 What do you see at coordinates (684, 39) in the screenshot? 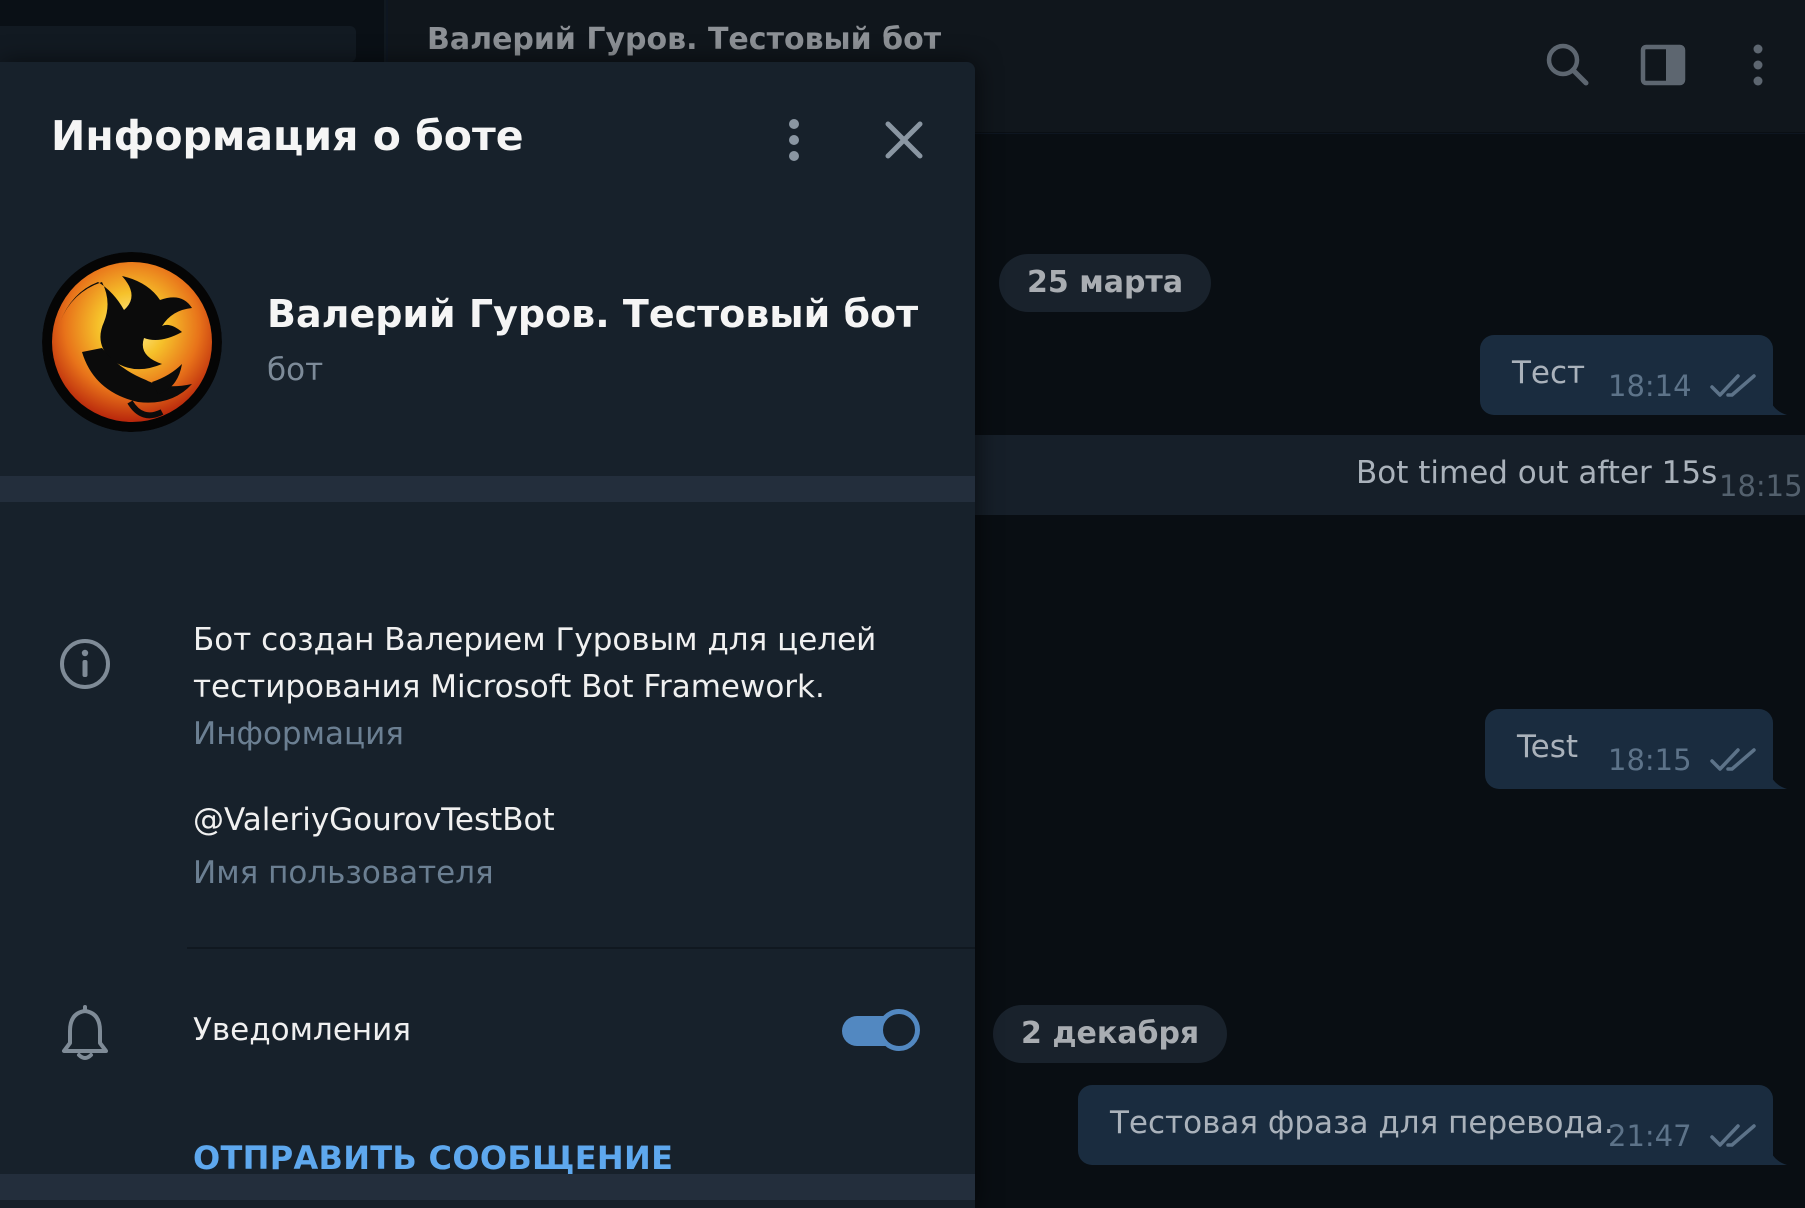
I see `chat-title: Валерий Гуров. Тестовый бот` at bounding box center [684, 39].